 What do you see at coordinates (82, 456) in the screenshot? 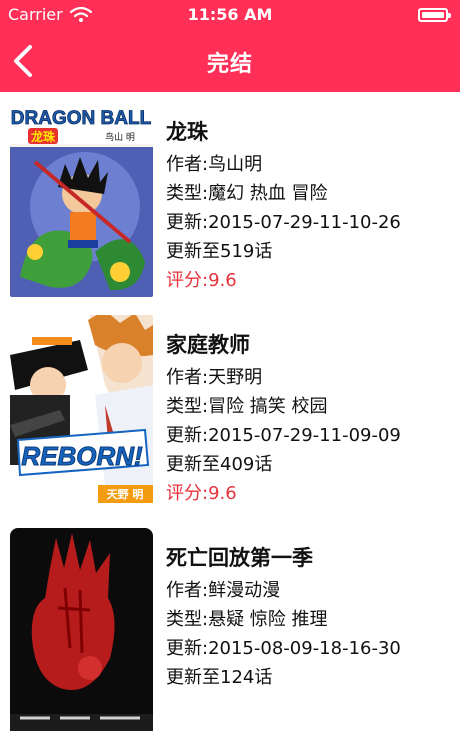
I see `cover-logo-text: REBORN!` at bounding box center [82, 456].